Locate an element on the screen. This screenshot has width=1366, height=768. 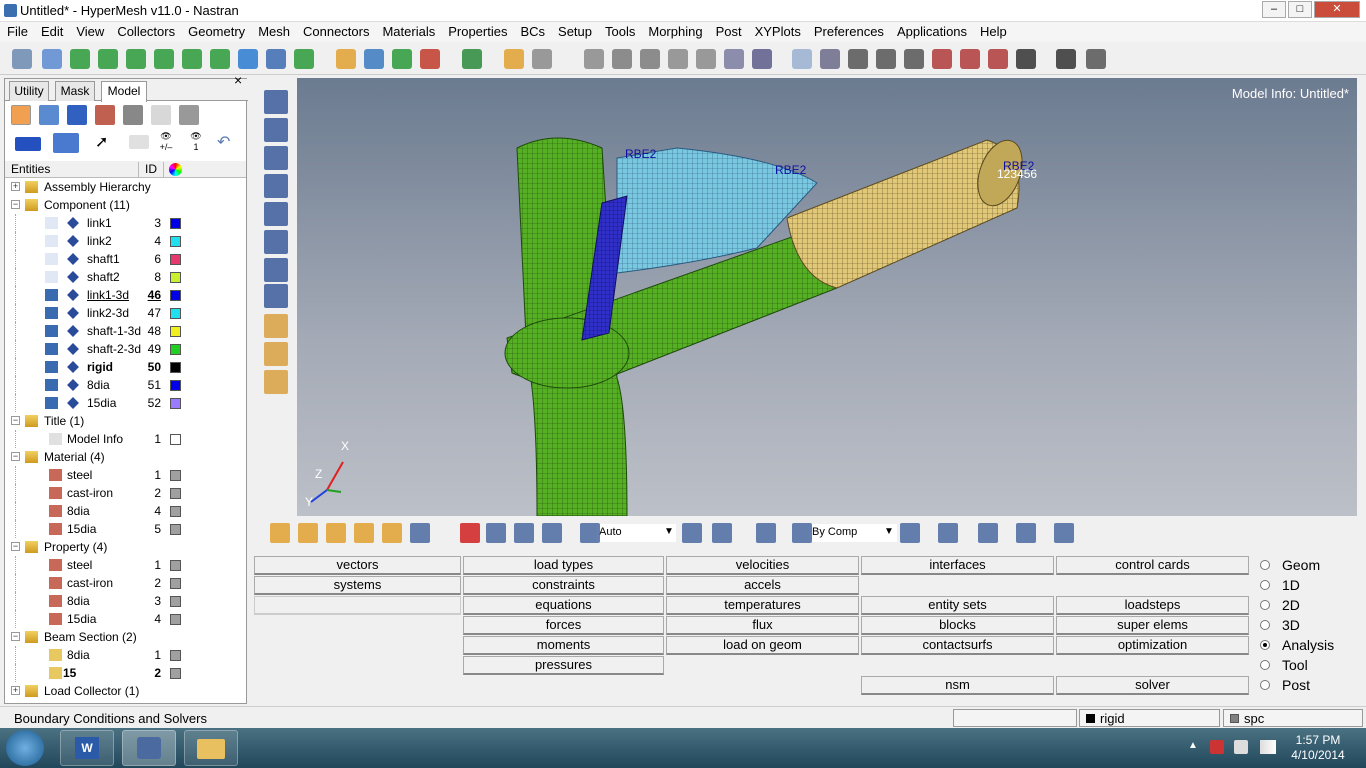
part-view-icon is located at coordinates (77, 115).